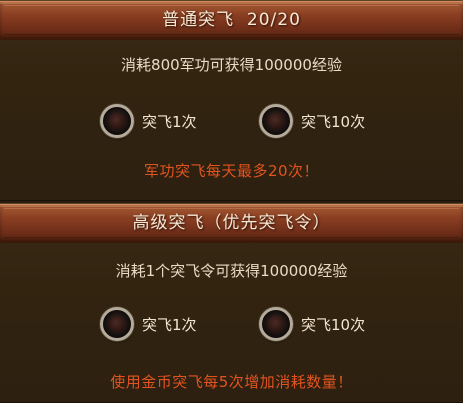  Describe the element at coordinates (231, 171) in the screenshot. I see `normal-training-notice: 军功突飞每天最多20次！` at that location.